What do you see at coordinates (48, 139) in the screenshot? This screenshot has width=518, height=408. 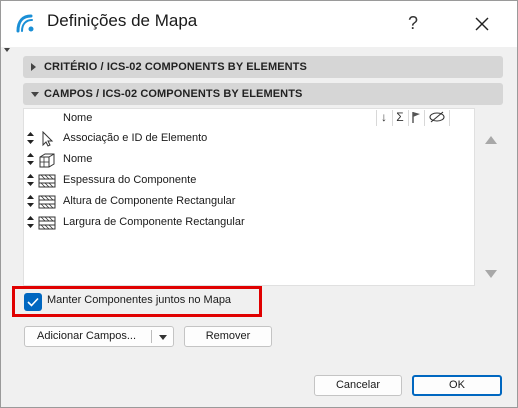 I see `pointer-arrow-icon` at bounding box center [48, 139].